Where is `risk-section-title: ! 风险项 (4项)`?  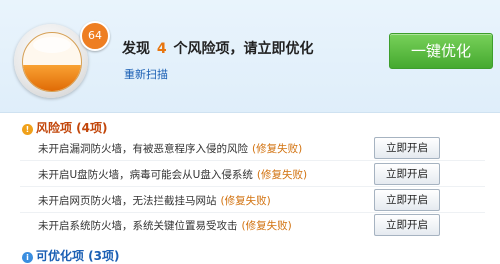
risk-section-title: ! 风险项 (4项) is located at coordinates (65, 127).